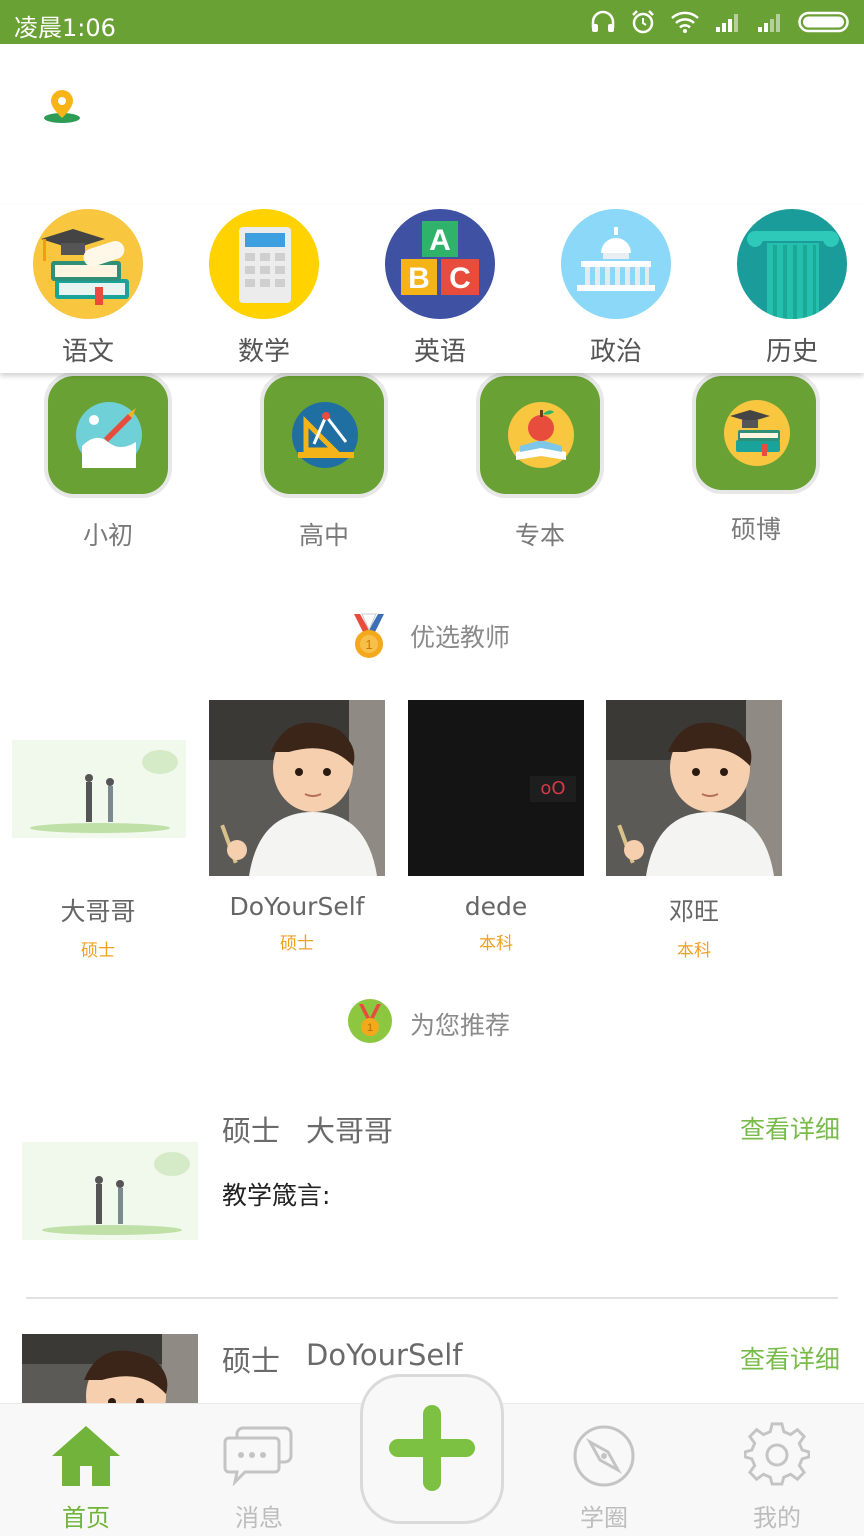  Describe the element at coordinates (419, 278) in the screenshot. I see `svg-text: B` at that location.